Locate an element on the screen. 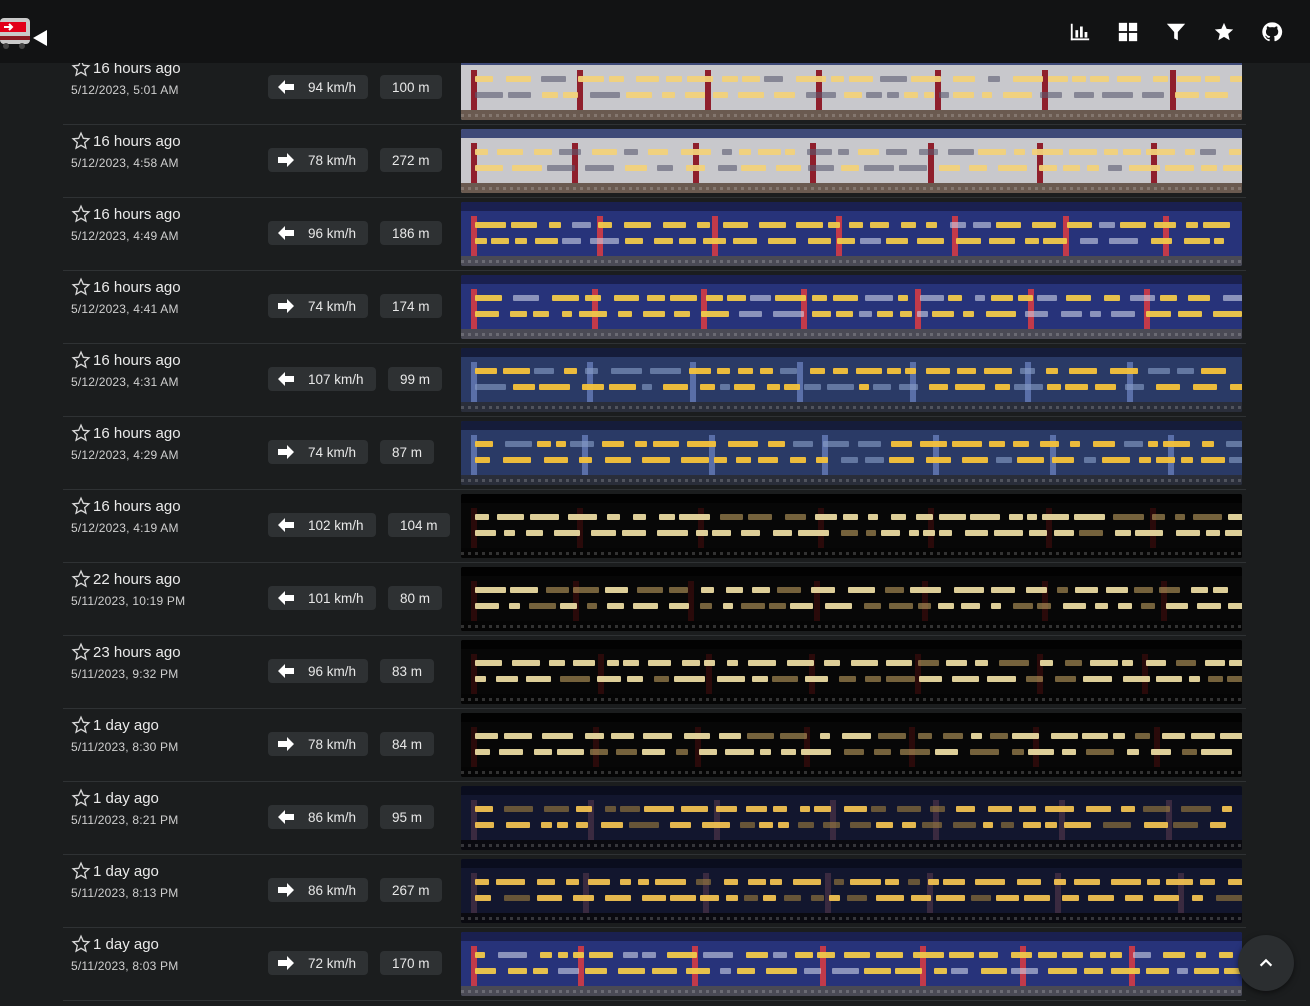 Image resolution: width=1310 pixels, height=1006 pixels. train-row: 1 day ago 5/11/2023, 8:13 PM 86 km/h 267 m is located at coordinates (654, 891).